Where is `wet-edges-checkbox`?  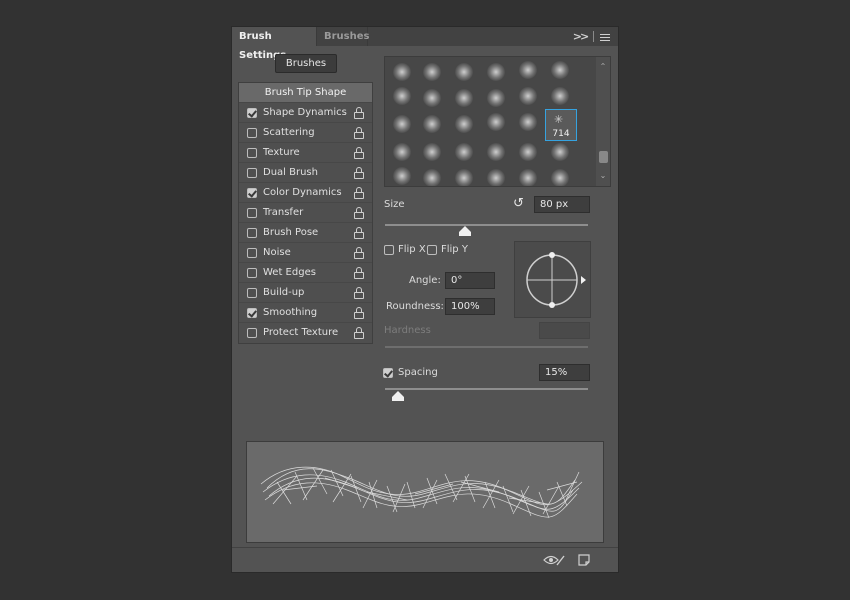 wet-edges-checkbox is located at coordinates (252, 273).